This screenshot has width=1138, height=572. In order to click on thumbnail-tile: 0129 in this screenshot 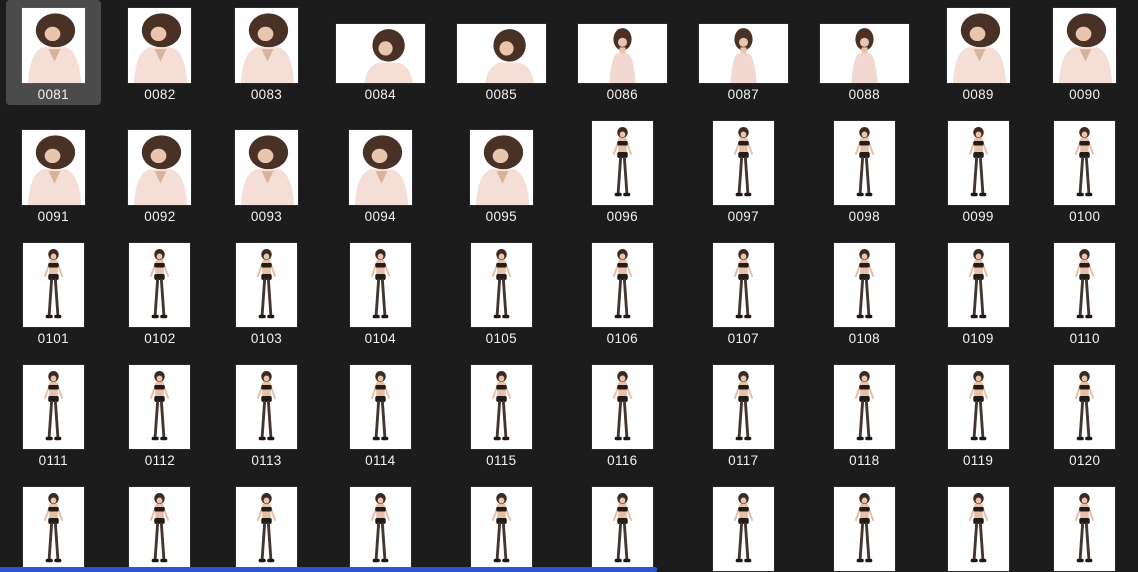, I will do `click(978, 525)`.